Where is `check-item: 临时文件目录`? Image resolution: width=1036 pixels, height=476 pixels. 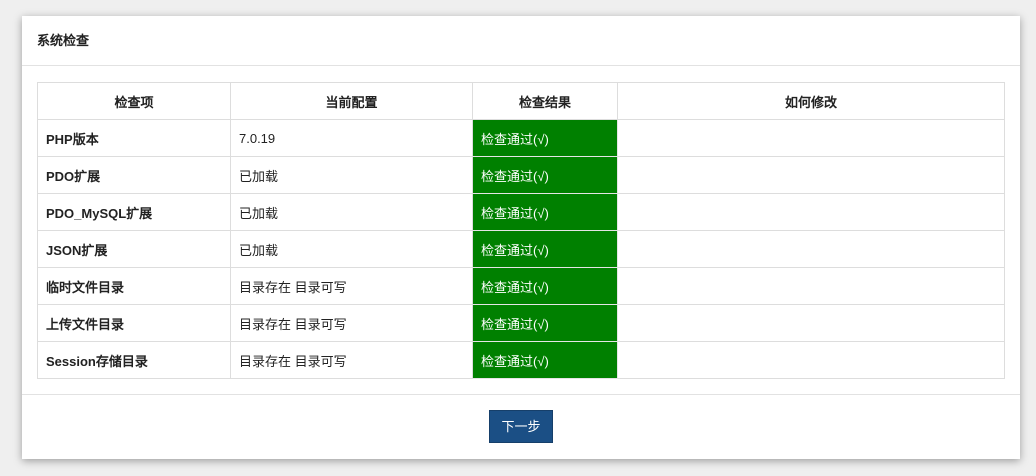 check-item: 临时文件目录 is located at coordinates (134, 286).